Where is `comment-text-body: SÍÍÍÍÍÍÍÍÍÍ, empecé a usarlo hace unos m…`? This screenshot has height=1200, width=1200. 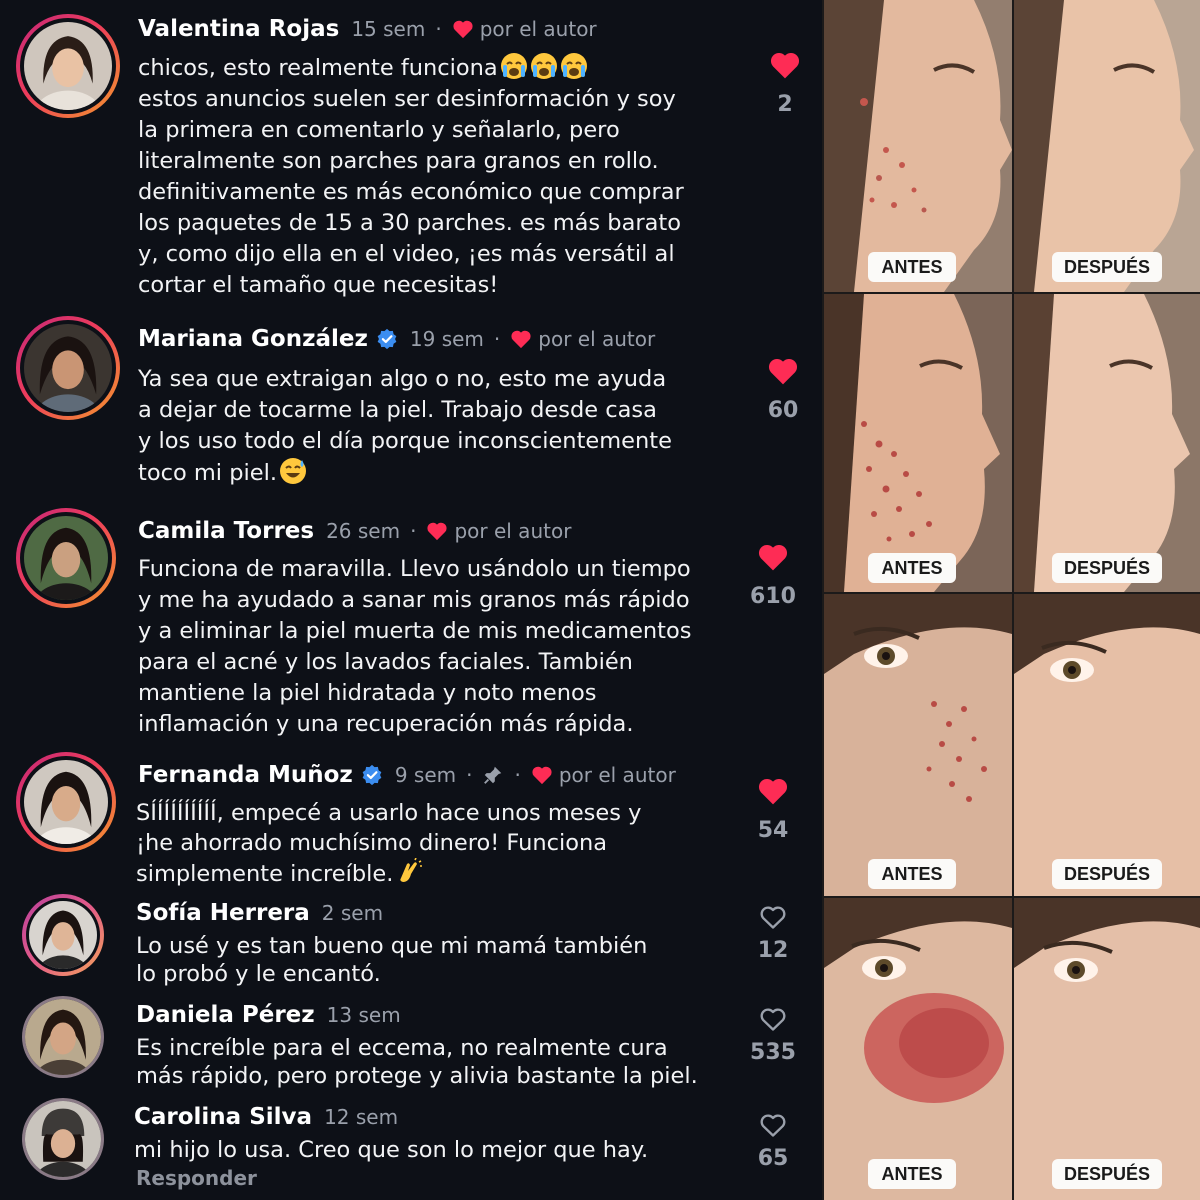 comment-text-body: SÍÍÍÍÍÍÍÍÍÍ, empecé a usarlo hace unos m… is located at coordinates (389, 843).